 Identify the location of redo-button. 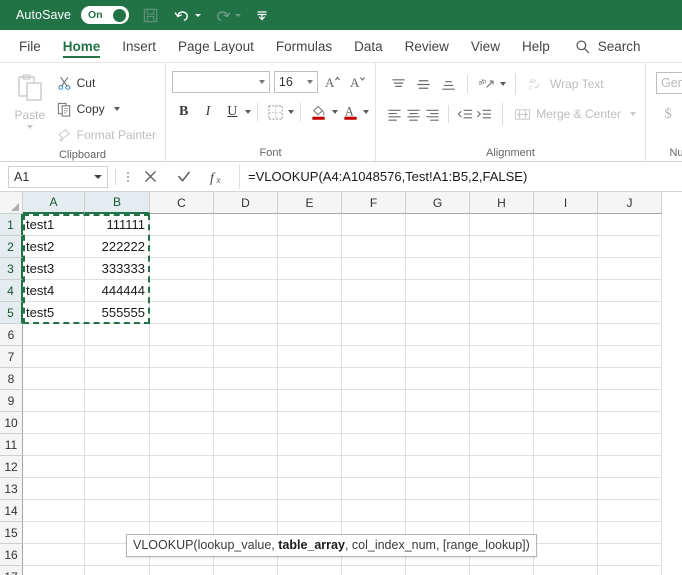
(226, 15).